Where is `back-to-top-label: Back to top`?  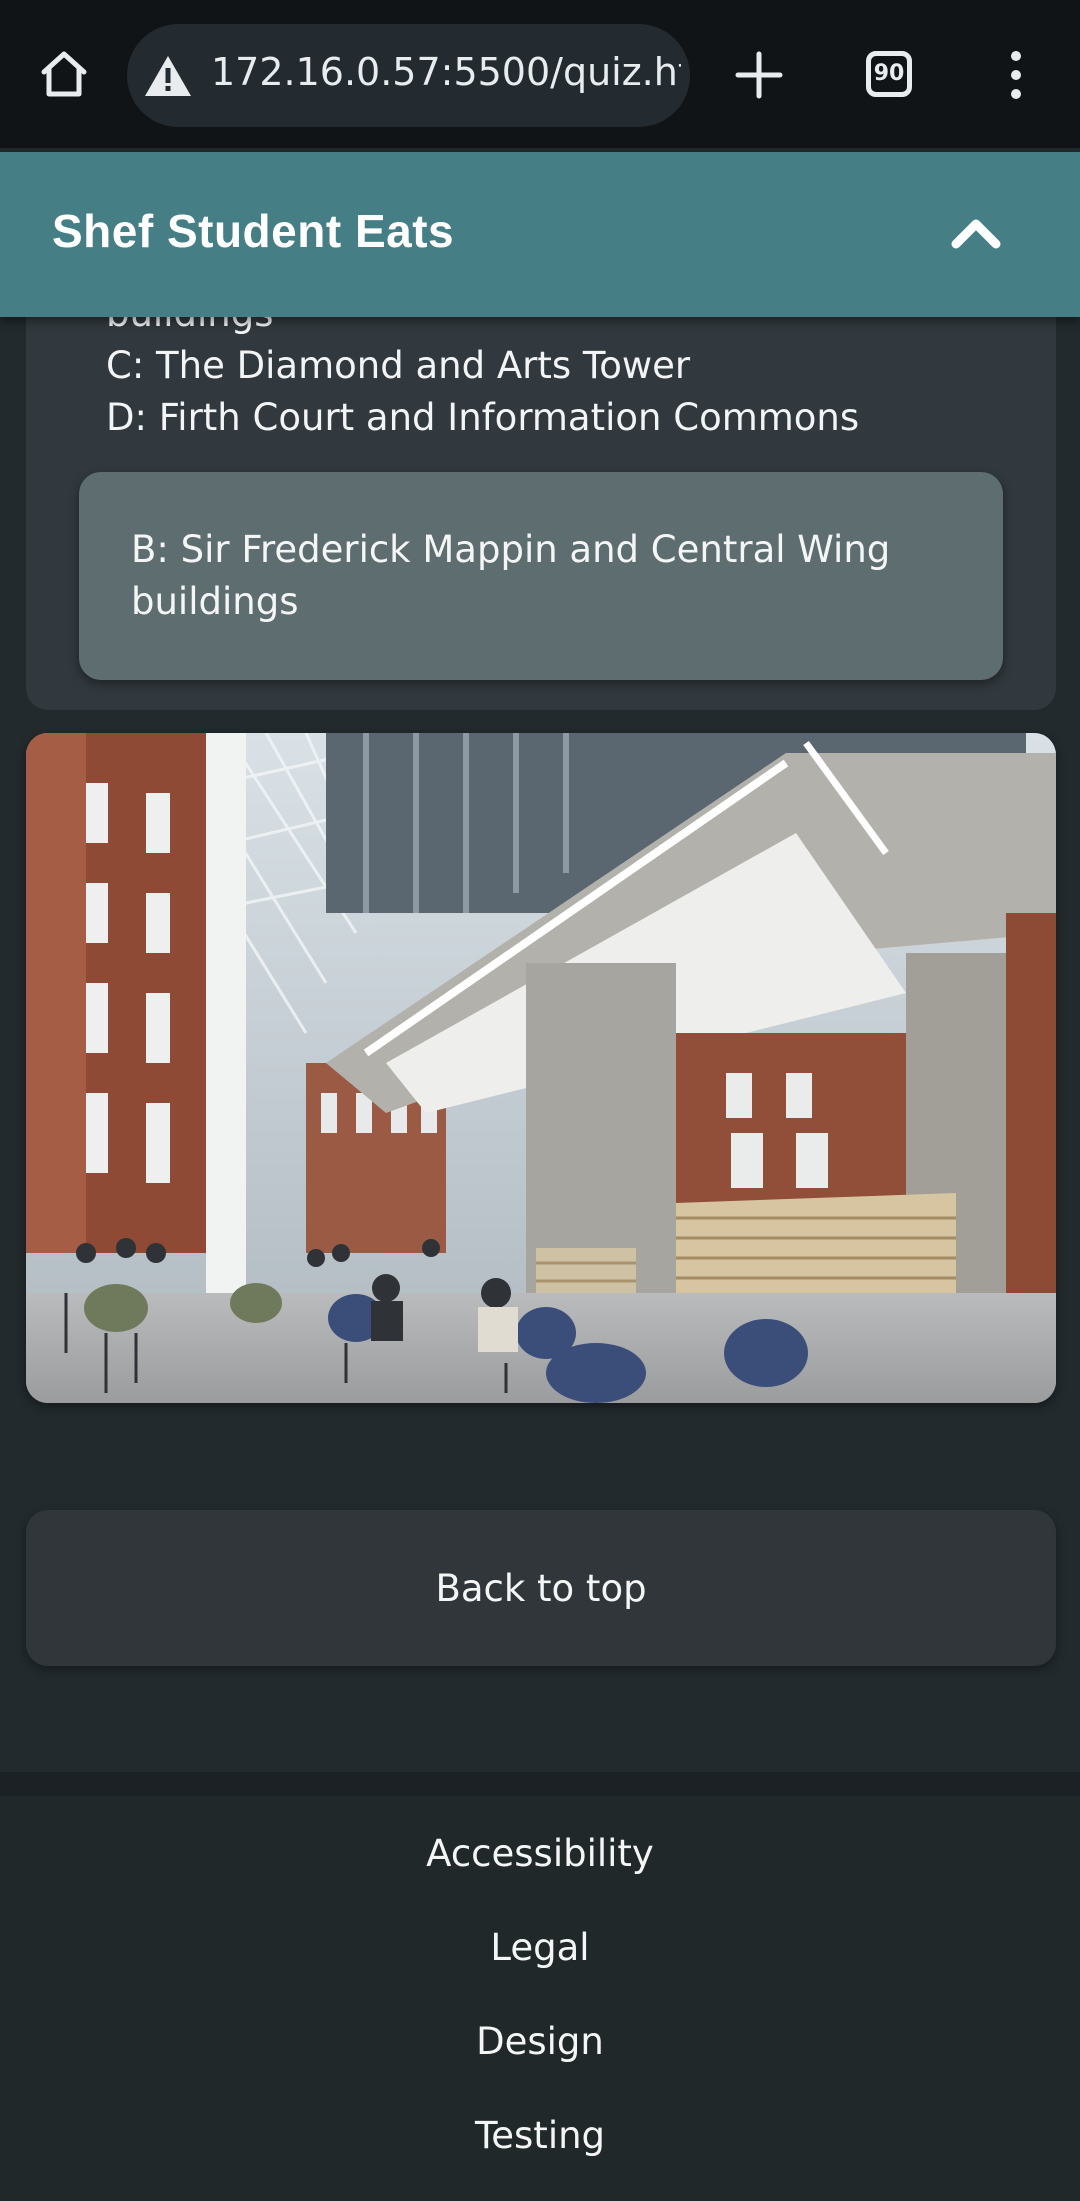 back-to-top-label: Back to top is located at coordinates (541, 1588).